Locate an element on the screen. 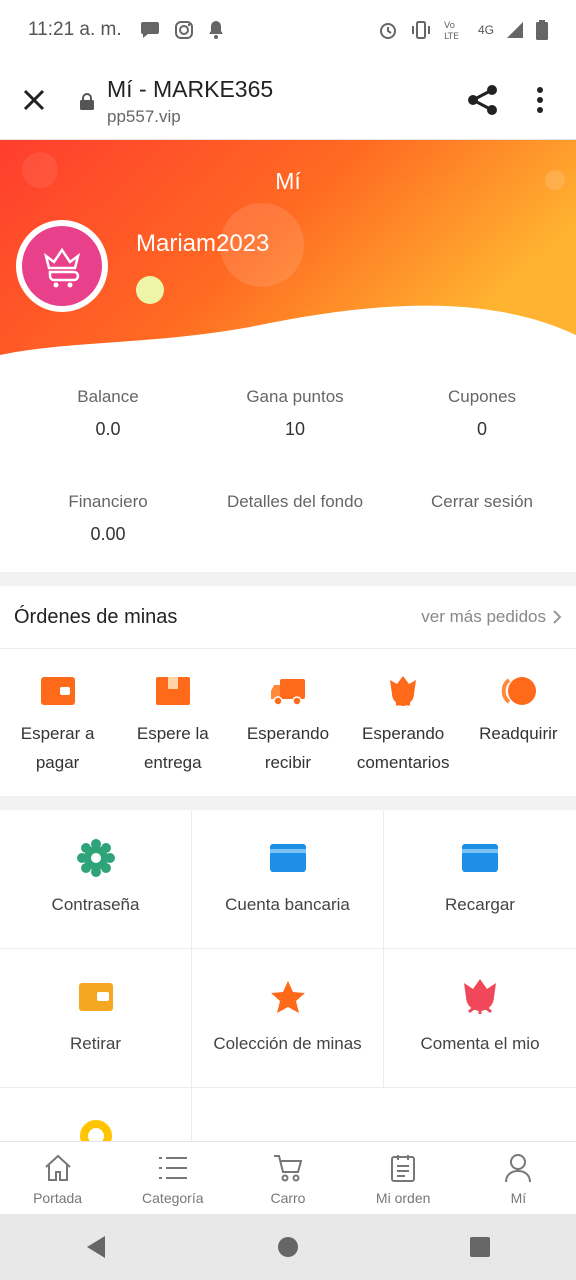 This screenshot has width=576, height=1280. stat-value: 10 is located at coordinates (295, 429).